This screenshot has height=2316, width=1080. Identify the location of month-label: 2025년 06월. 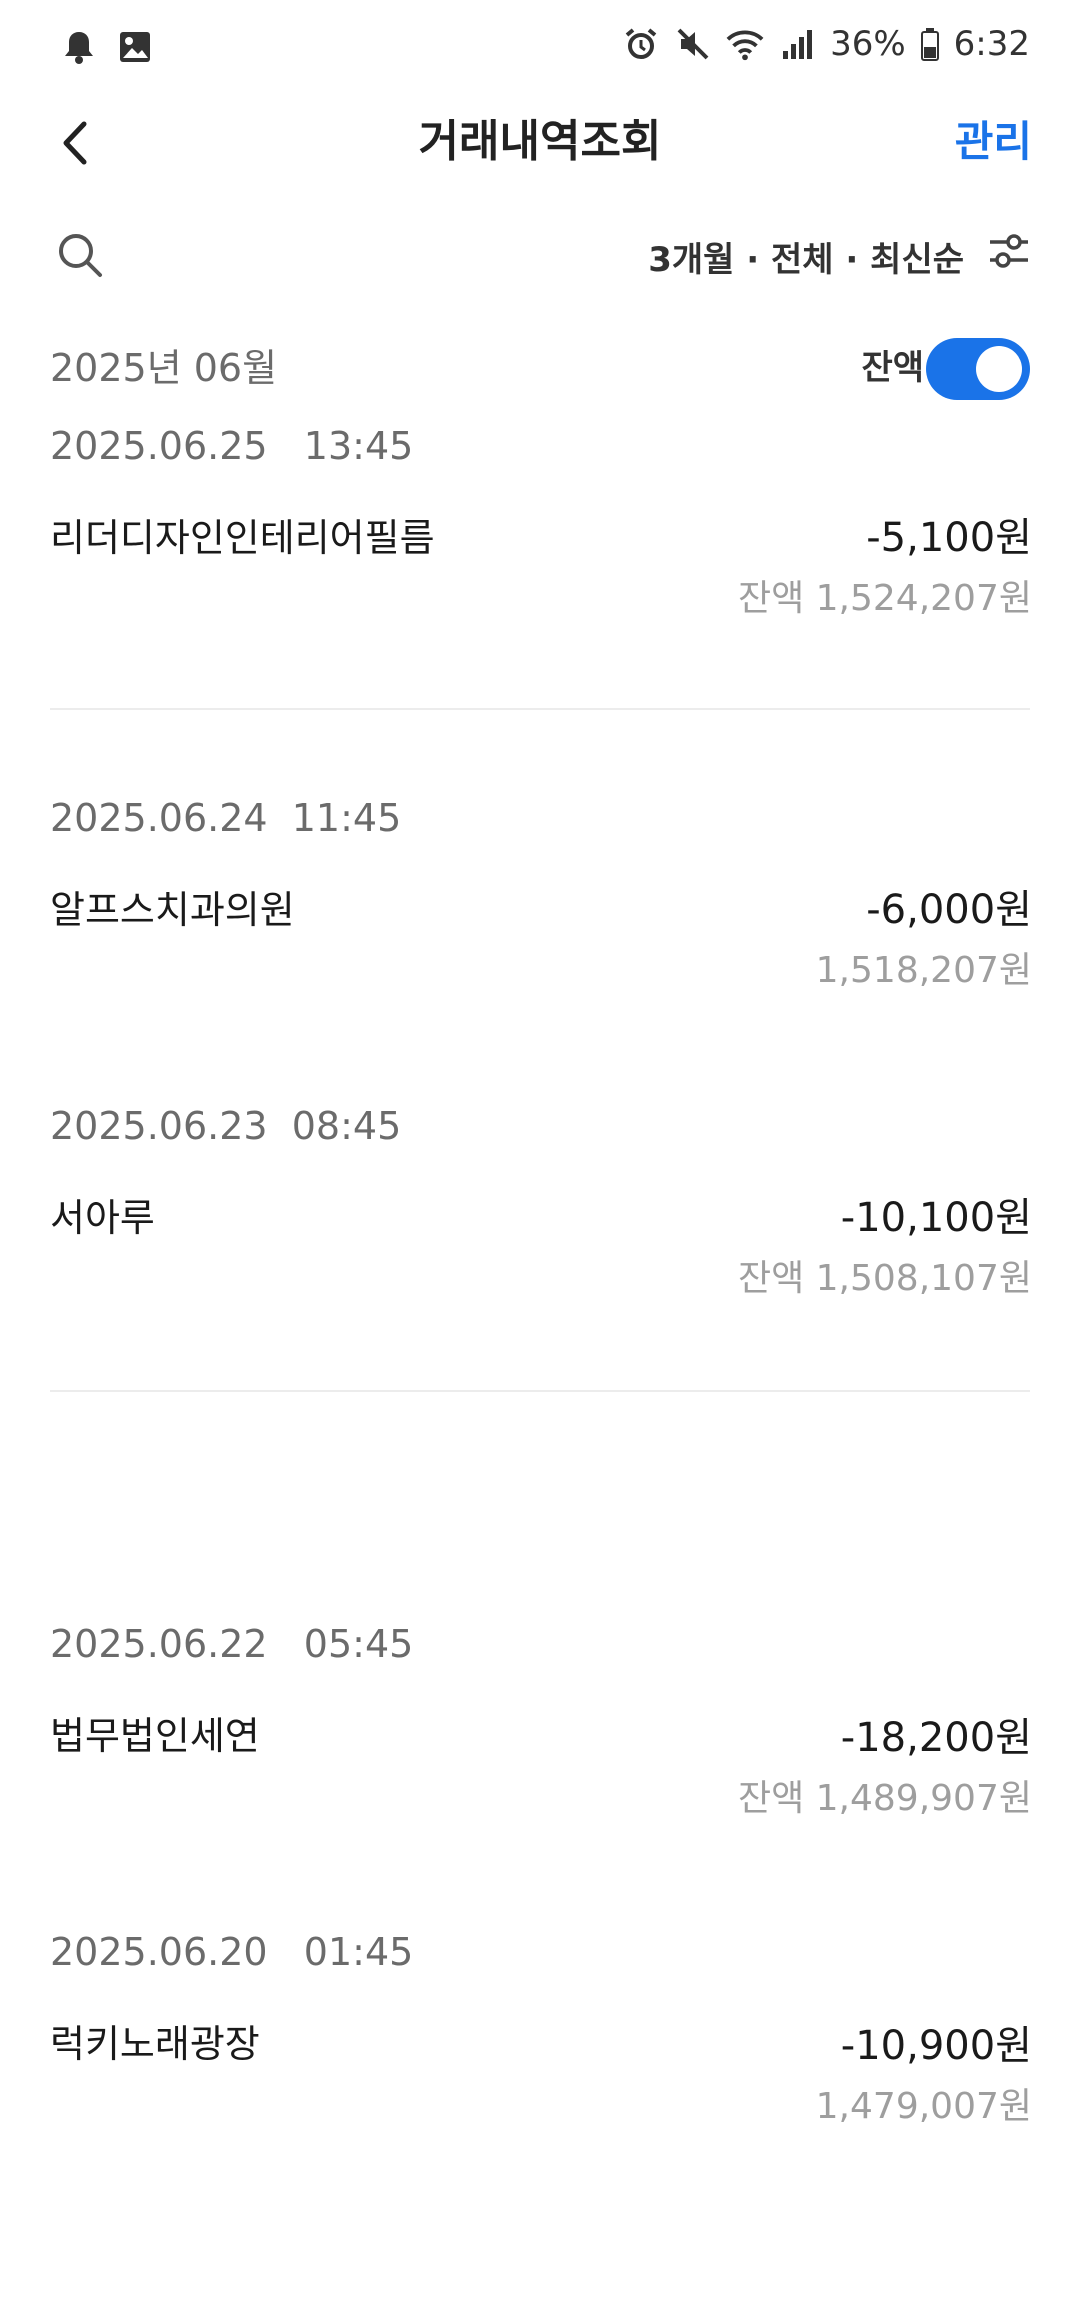
(164, 368).